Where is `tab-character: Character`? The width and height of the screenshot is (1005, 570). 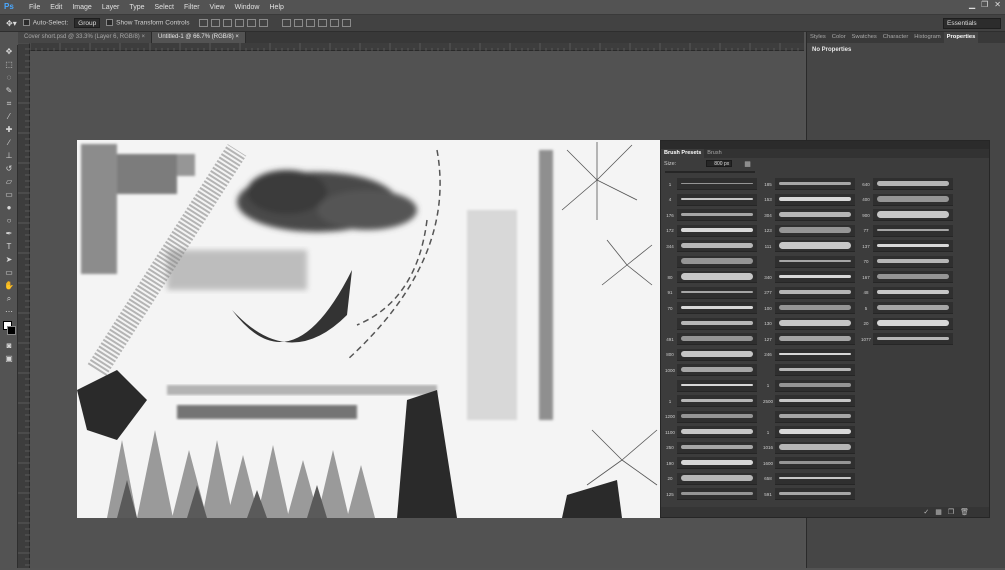 tab-character: Character is located at coordinates (895, 37).